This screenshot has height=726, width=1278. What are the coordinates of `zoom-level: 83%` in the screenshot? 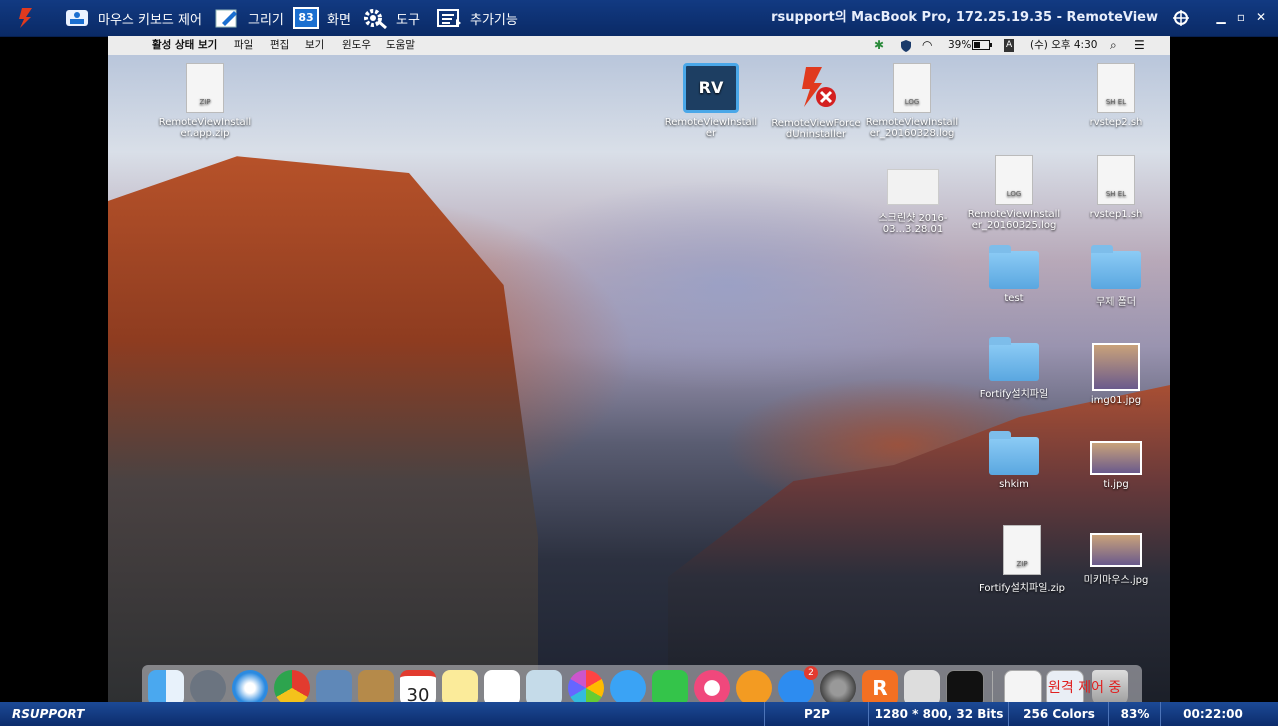 It's located at (1134, 714).